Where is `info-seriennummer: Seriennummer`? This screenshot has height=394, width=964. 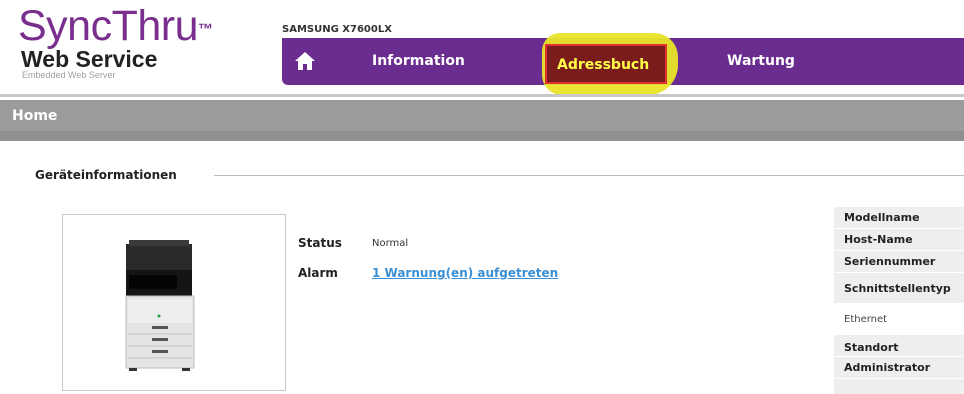 info-seriennummer: Seriennummer is located at coordinates (899, 262).